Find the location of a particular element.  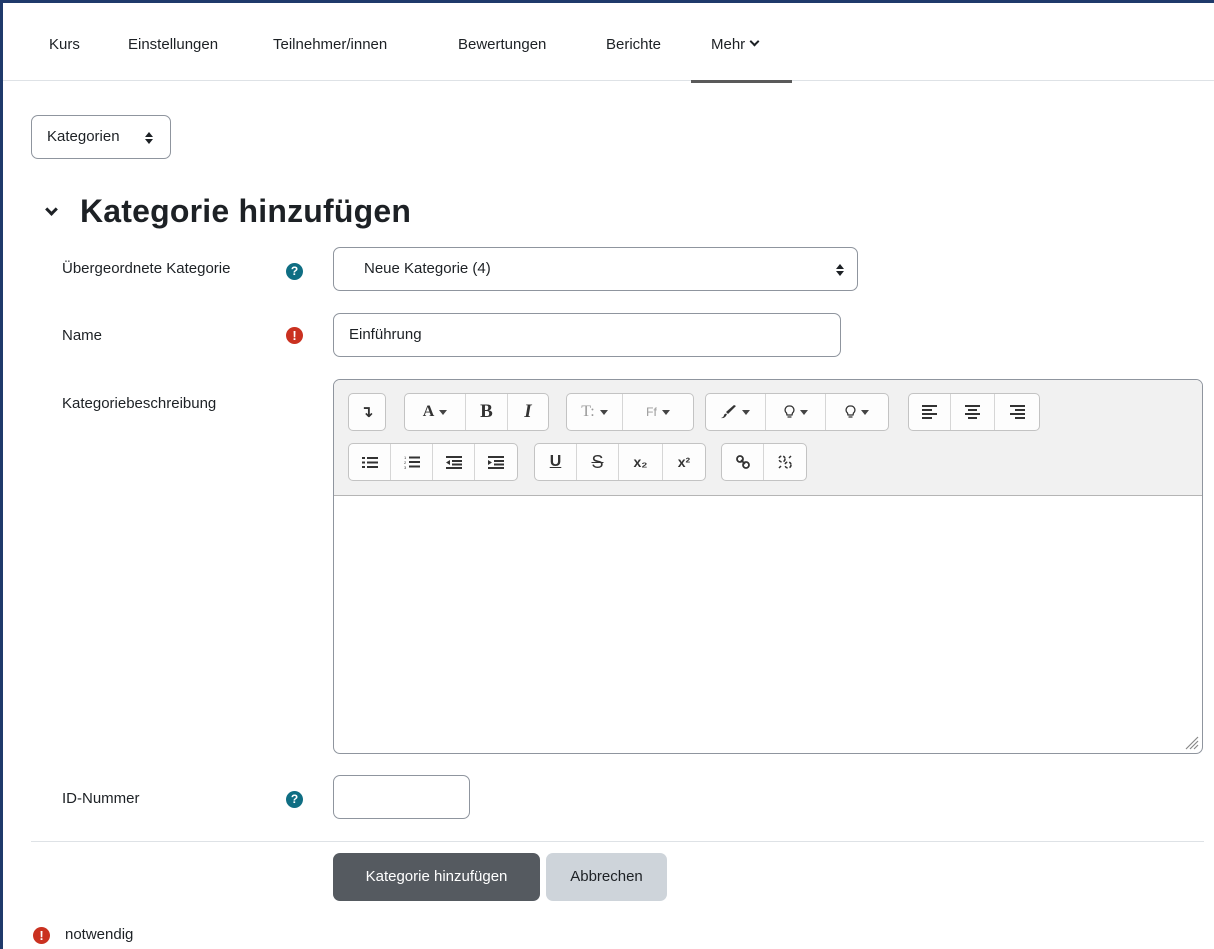

indent-icon is located at coordinates (496, 462).